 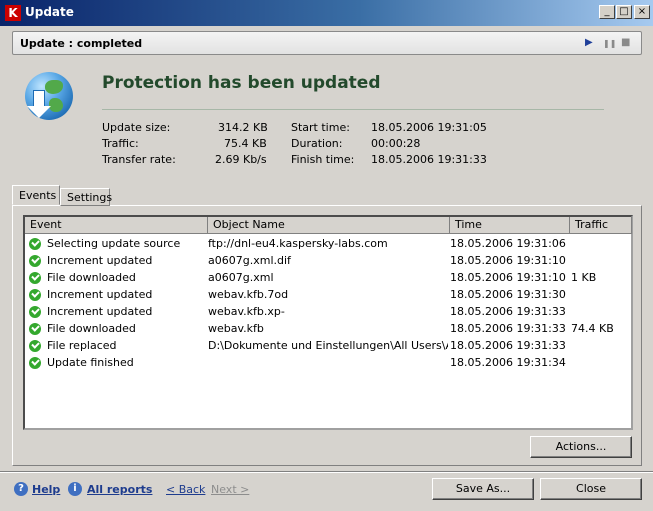 What do you see at coordinates (119, 489) in the screenshot?
I see `all-reports-link: All reports` at bounding box center [119, 489].